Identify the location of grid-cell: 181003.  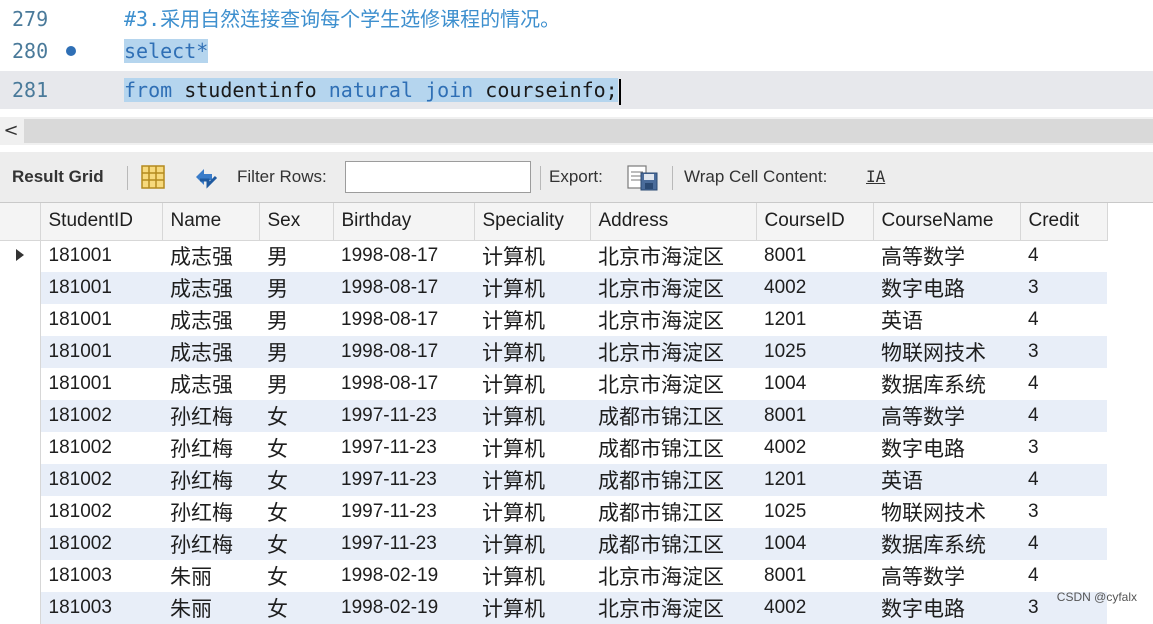
(101, 608).